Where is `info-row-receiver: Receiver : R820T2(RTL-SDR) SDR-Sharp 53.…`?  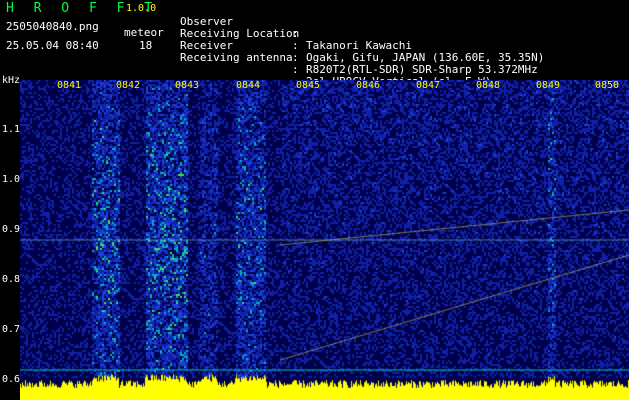 info-row-receiver: Receiver : R820T2(RTL-SDR) SDR-Sharp 53.… is located at coordinates (359, 52).